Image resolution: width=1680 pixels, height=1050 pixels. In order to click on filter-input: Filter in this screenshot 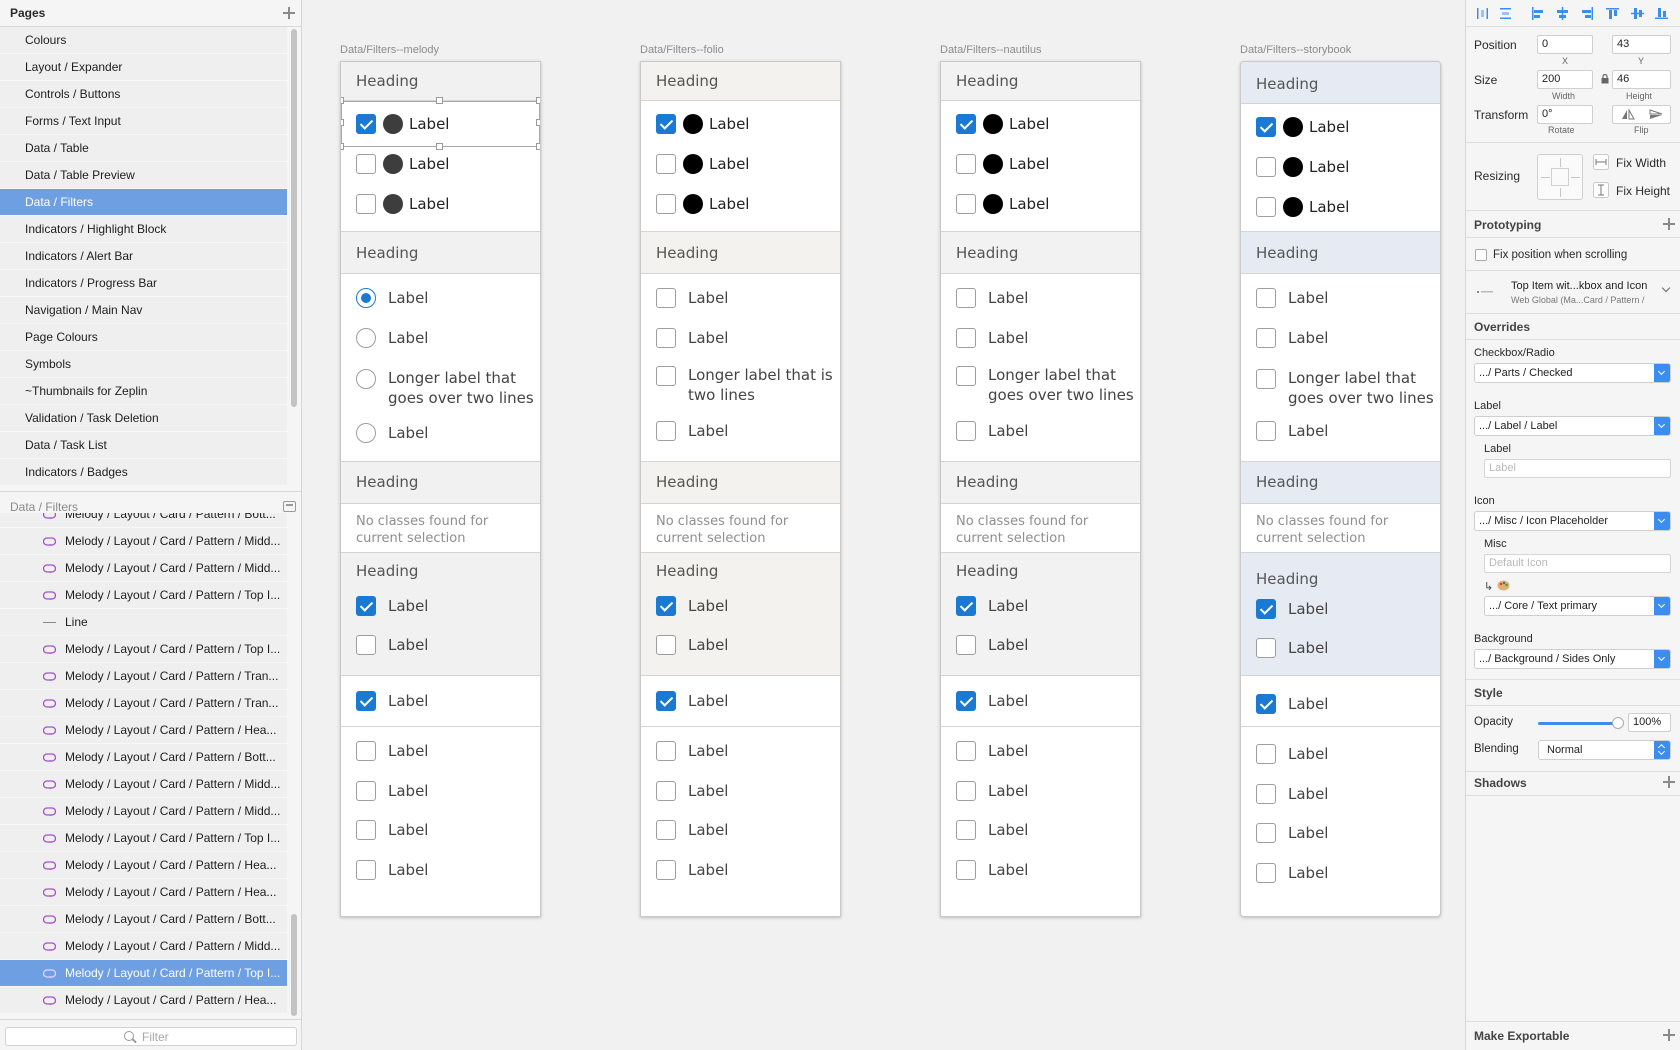, I will do `click(151, 1036)`.